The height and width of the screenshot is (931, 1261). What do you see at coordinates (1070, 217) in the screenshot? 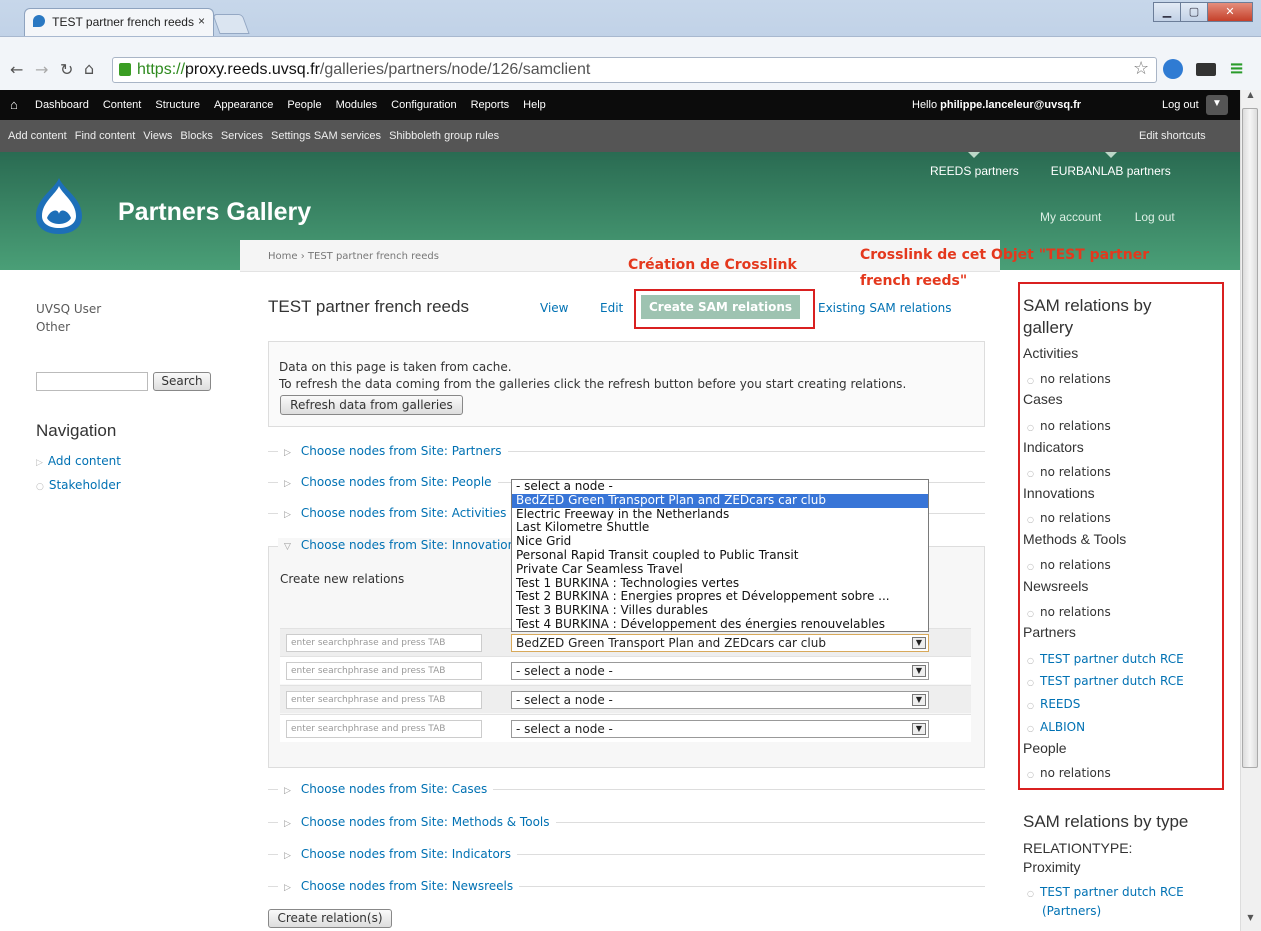
I see `my-account-link: My account` at bounding box center [1070, 217].